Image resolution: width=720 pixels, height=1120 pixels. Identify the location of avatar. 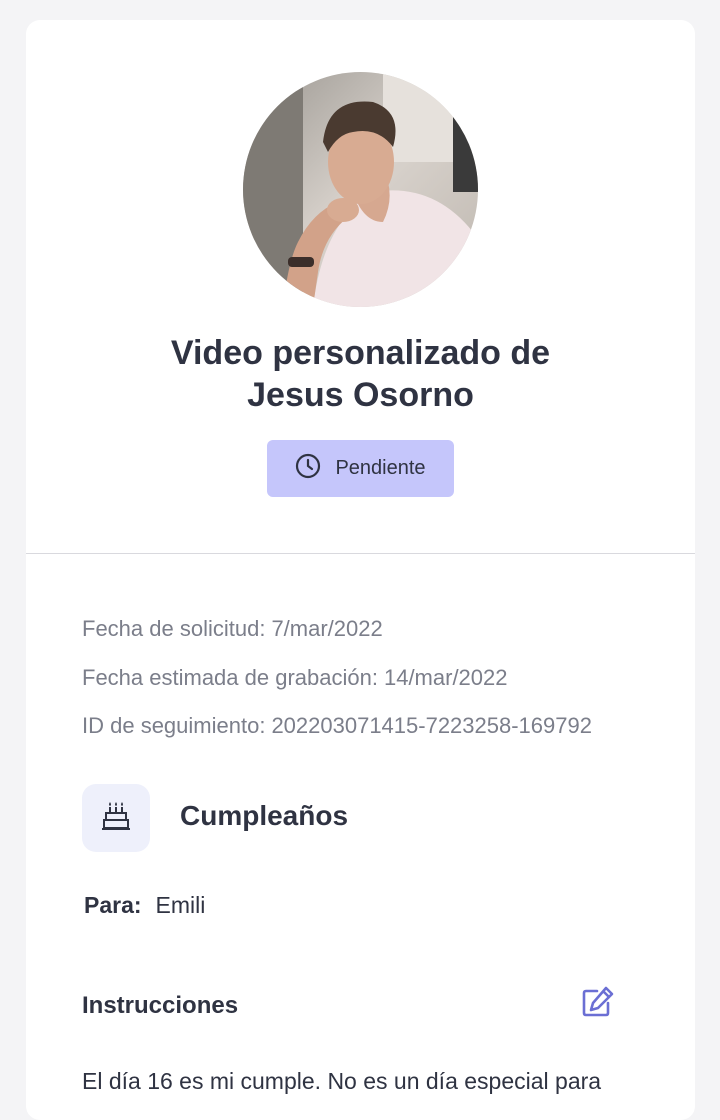
(360, 189).